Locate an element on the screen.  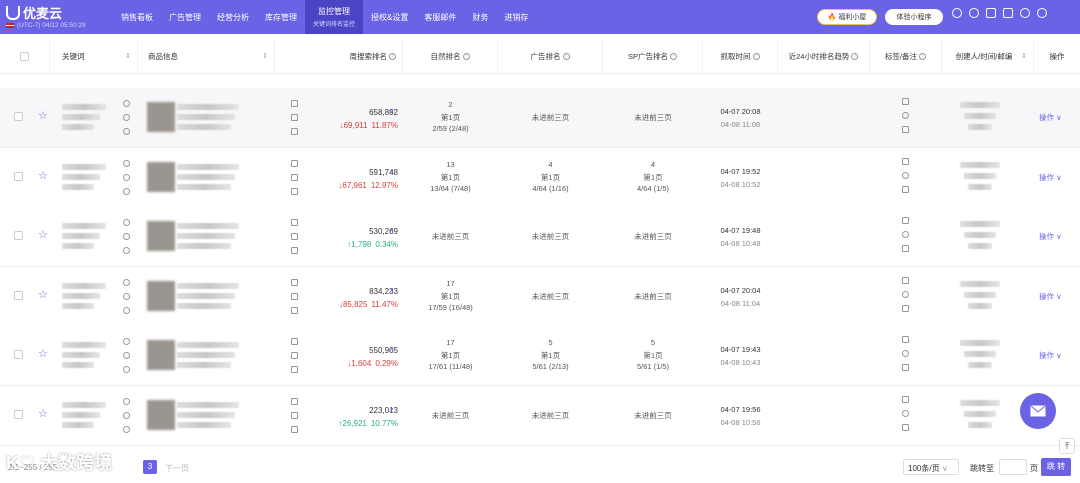
app-logo: 优麦云 is located at coordinates (34, 12).